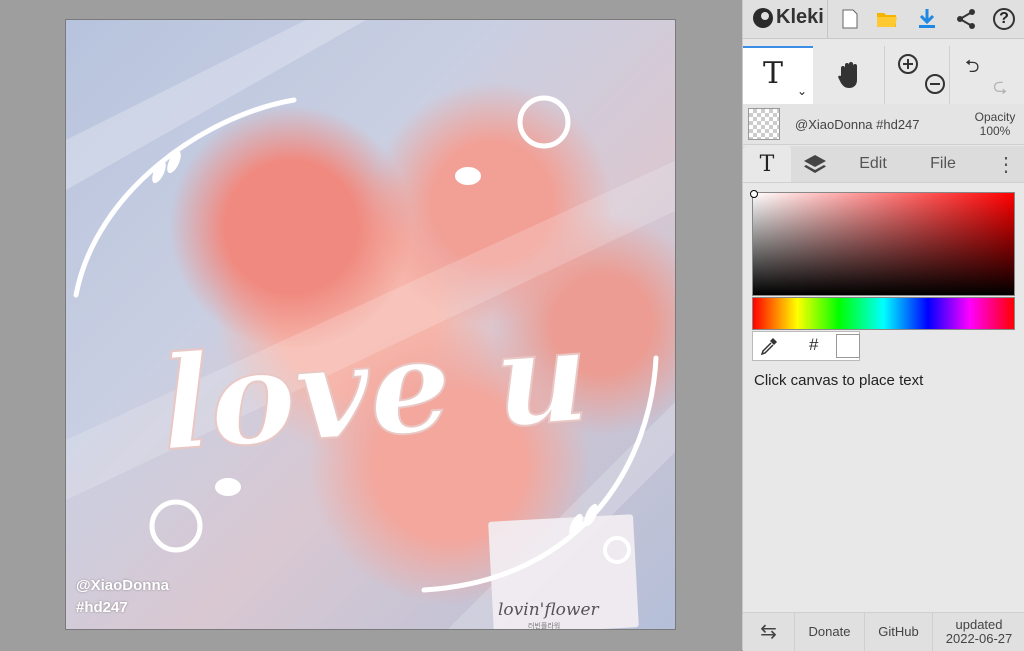  I want to click on layer-bar: @XiaoDonna #hd247 Opacity 100%, so click(883, 124).